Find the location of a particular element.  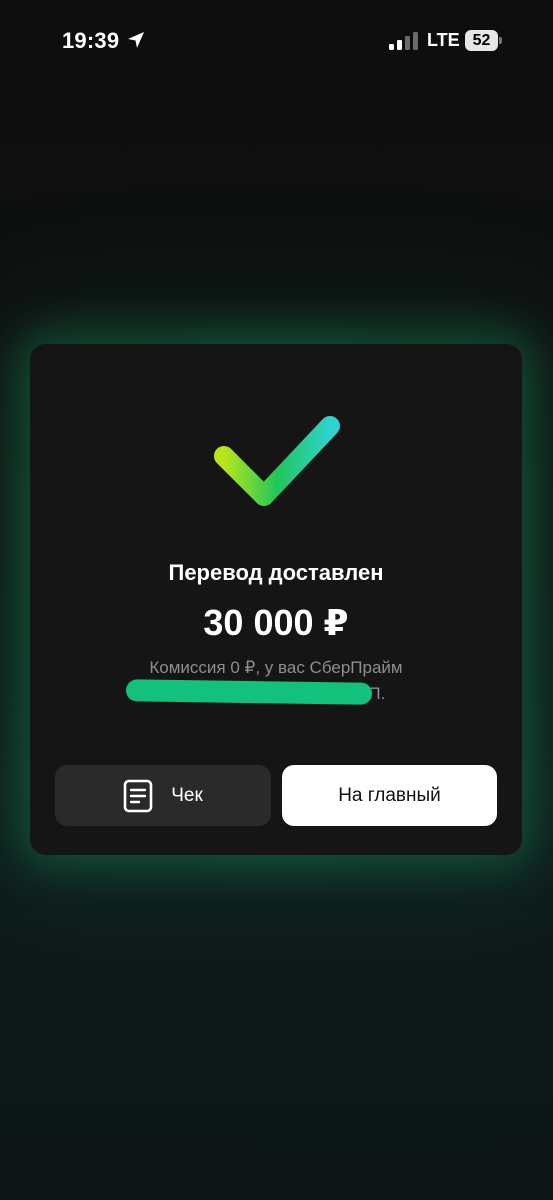

battery-icon: 52 is located at coordinates (483, 40).